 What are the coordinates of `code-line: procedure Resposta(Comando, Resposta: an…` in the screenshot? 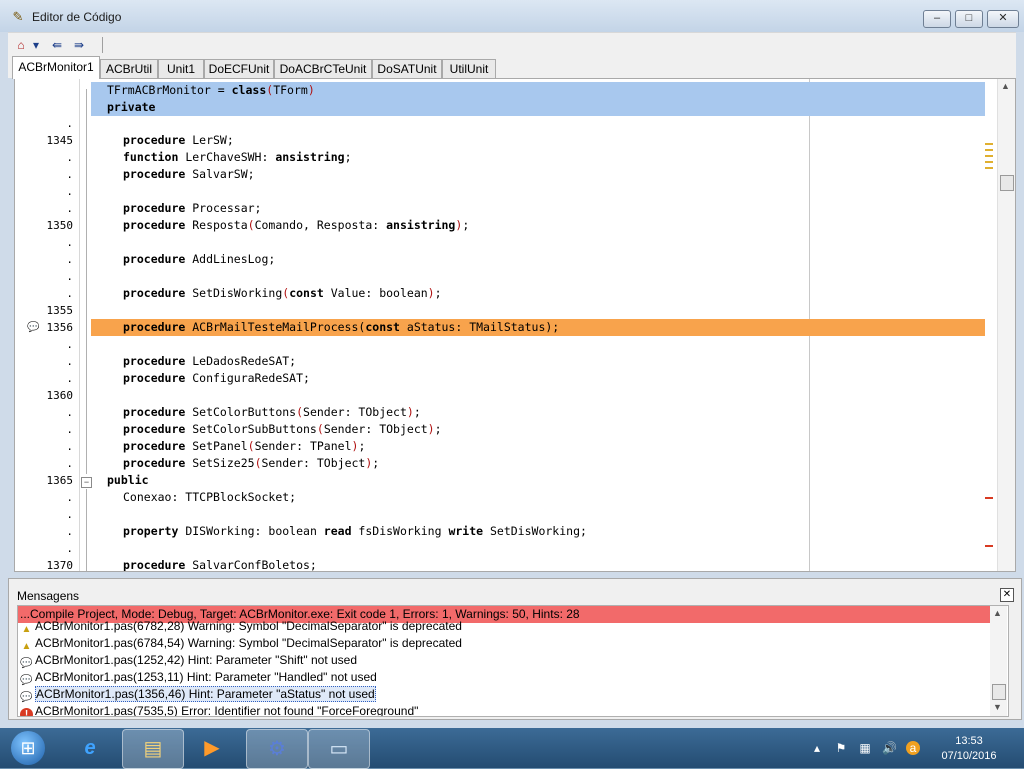 It's located at (296, 225).